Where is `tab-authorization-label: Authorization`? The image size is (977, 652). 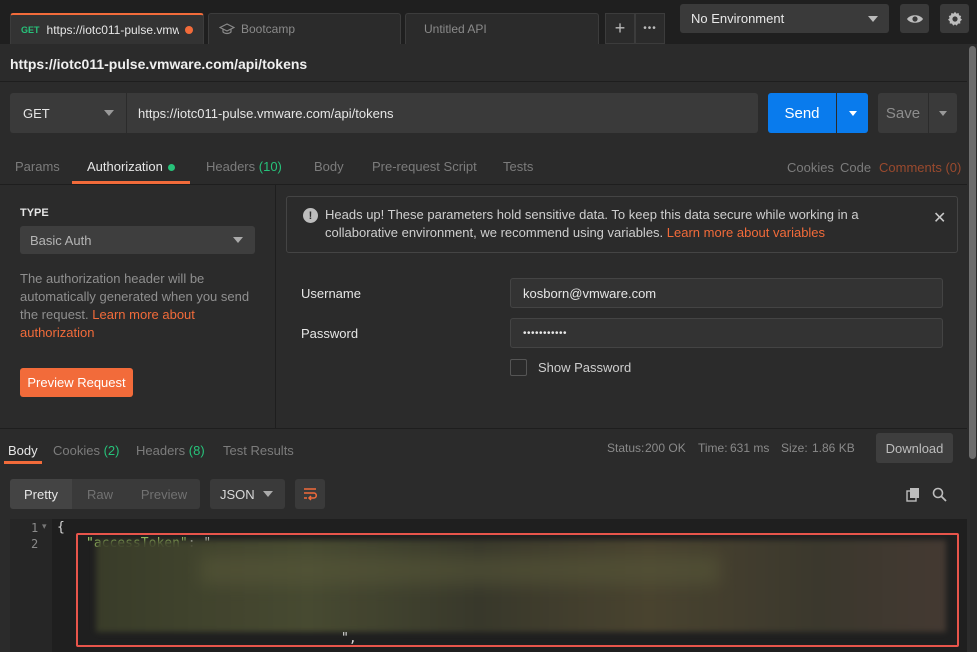 tab-authorization-label: Authorization is located at coordinates (125, 166).